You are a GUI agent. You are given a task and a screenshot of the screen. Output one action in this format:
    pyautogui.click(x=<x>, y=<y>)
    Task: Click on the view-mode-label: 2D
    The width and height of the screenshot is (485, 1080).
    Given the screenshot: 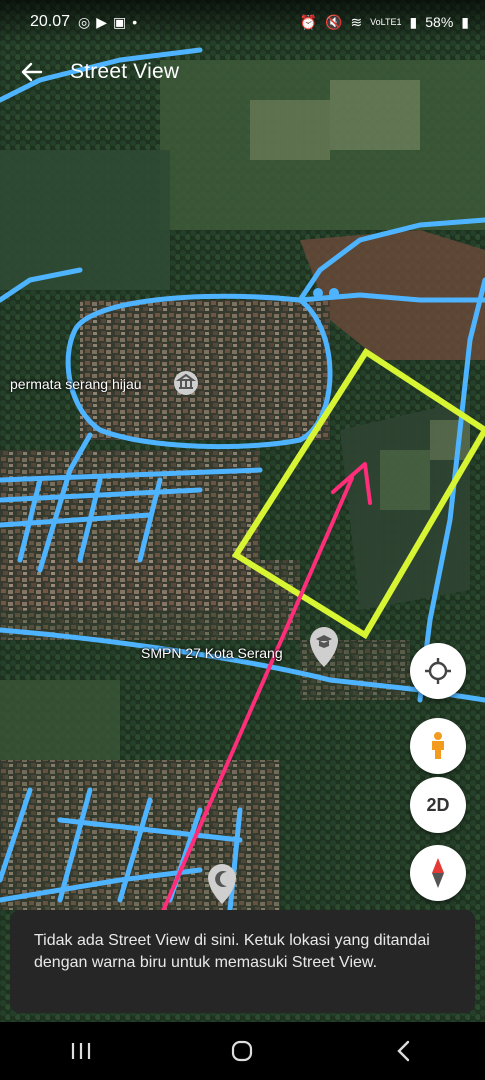 What is the action you would take?
    pyautogui.click(x=438, y=804)
    